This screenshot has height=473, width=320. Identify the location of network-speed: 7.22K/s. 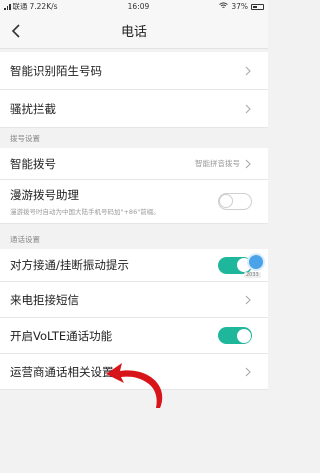
(43, 6).